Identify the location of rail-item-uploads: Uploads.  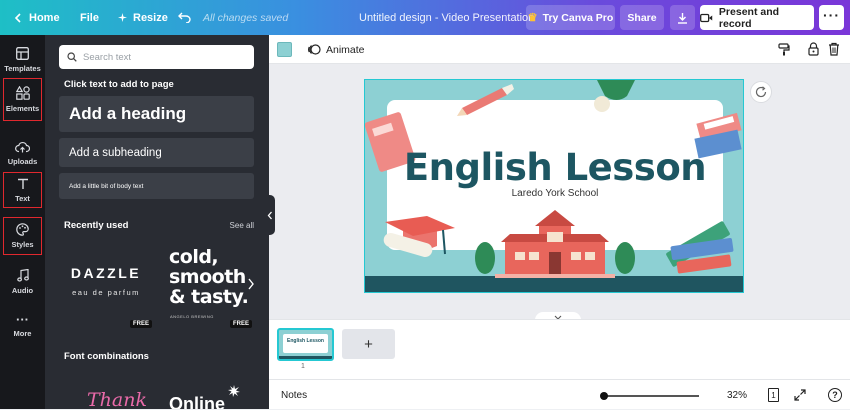
(22, 153).